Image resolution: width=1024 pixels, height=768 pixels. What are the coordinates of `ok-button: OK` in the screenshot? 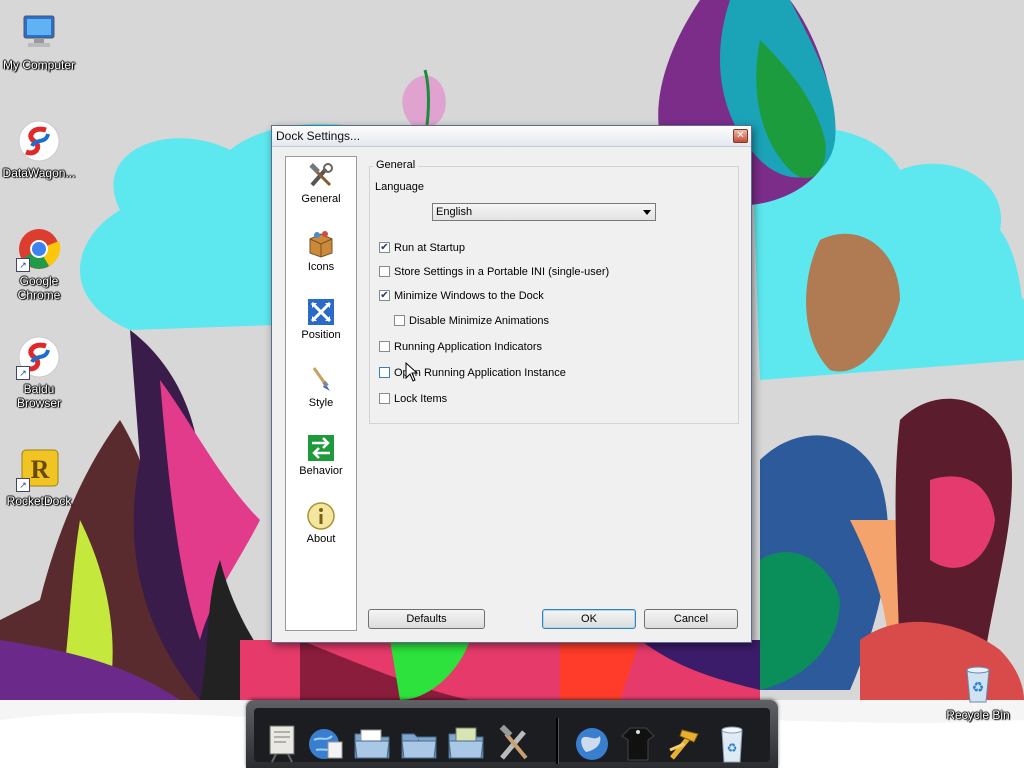 It's located at (589, 619).